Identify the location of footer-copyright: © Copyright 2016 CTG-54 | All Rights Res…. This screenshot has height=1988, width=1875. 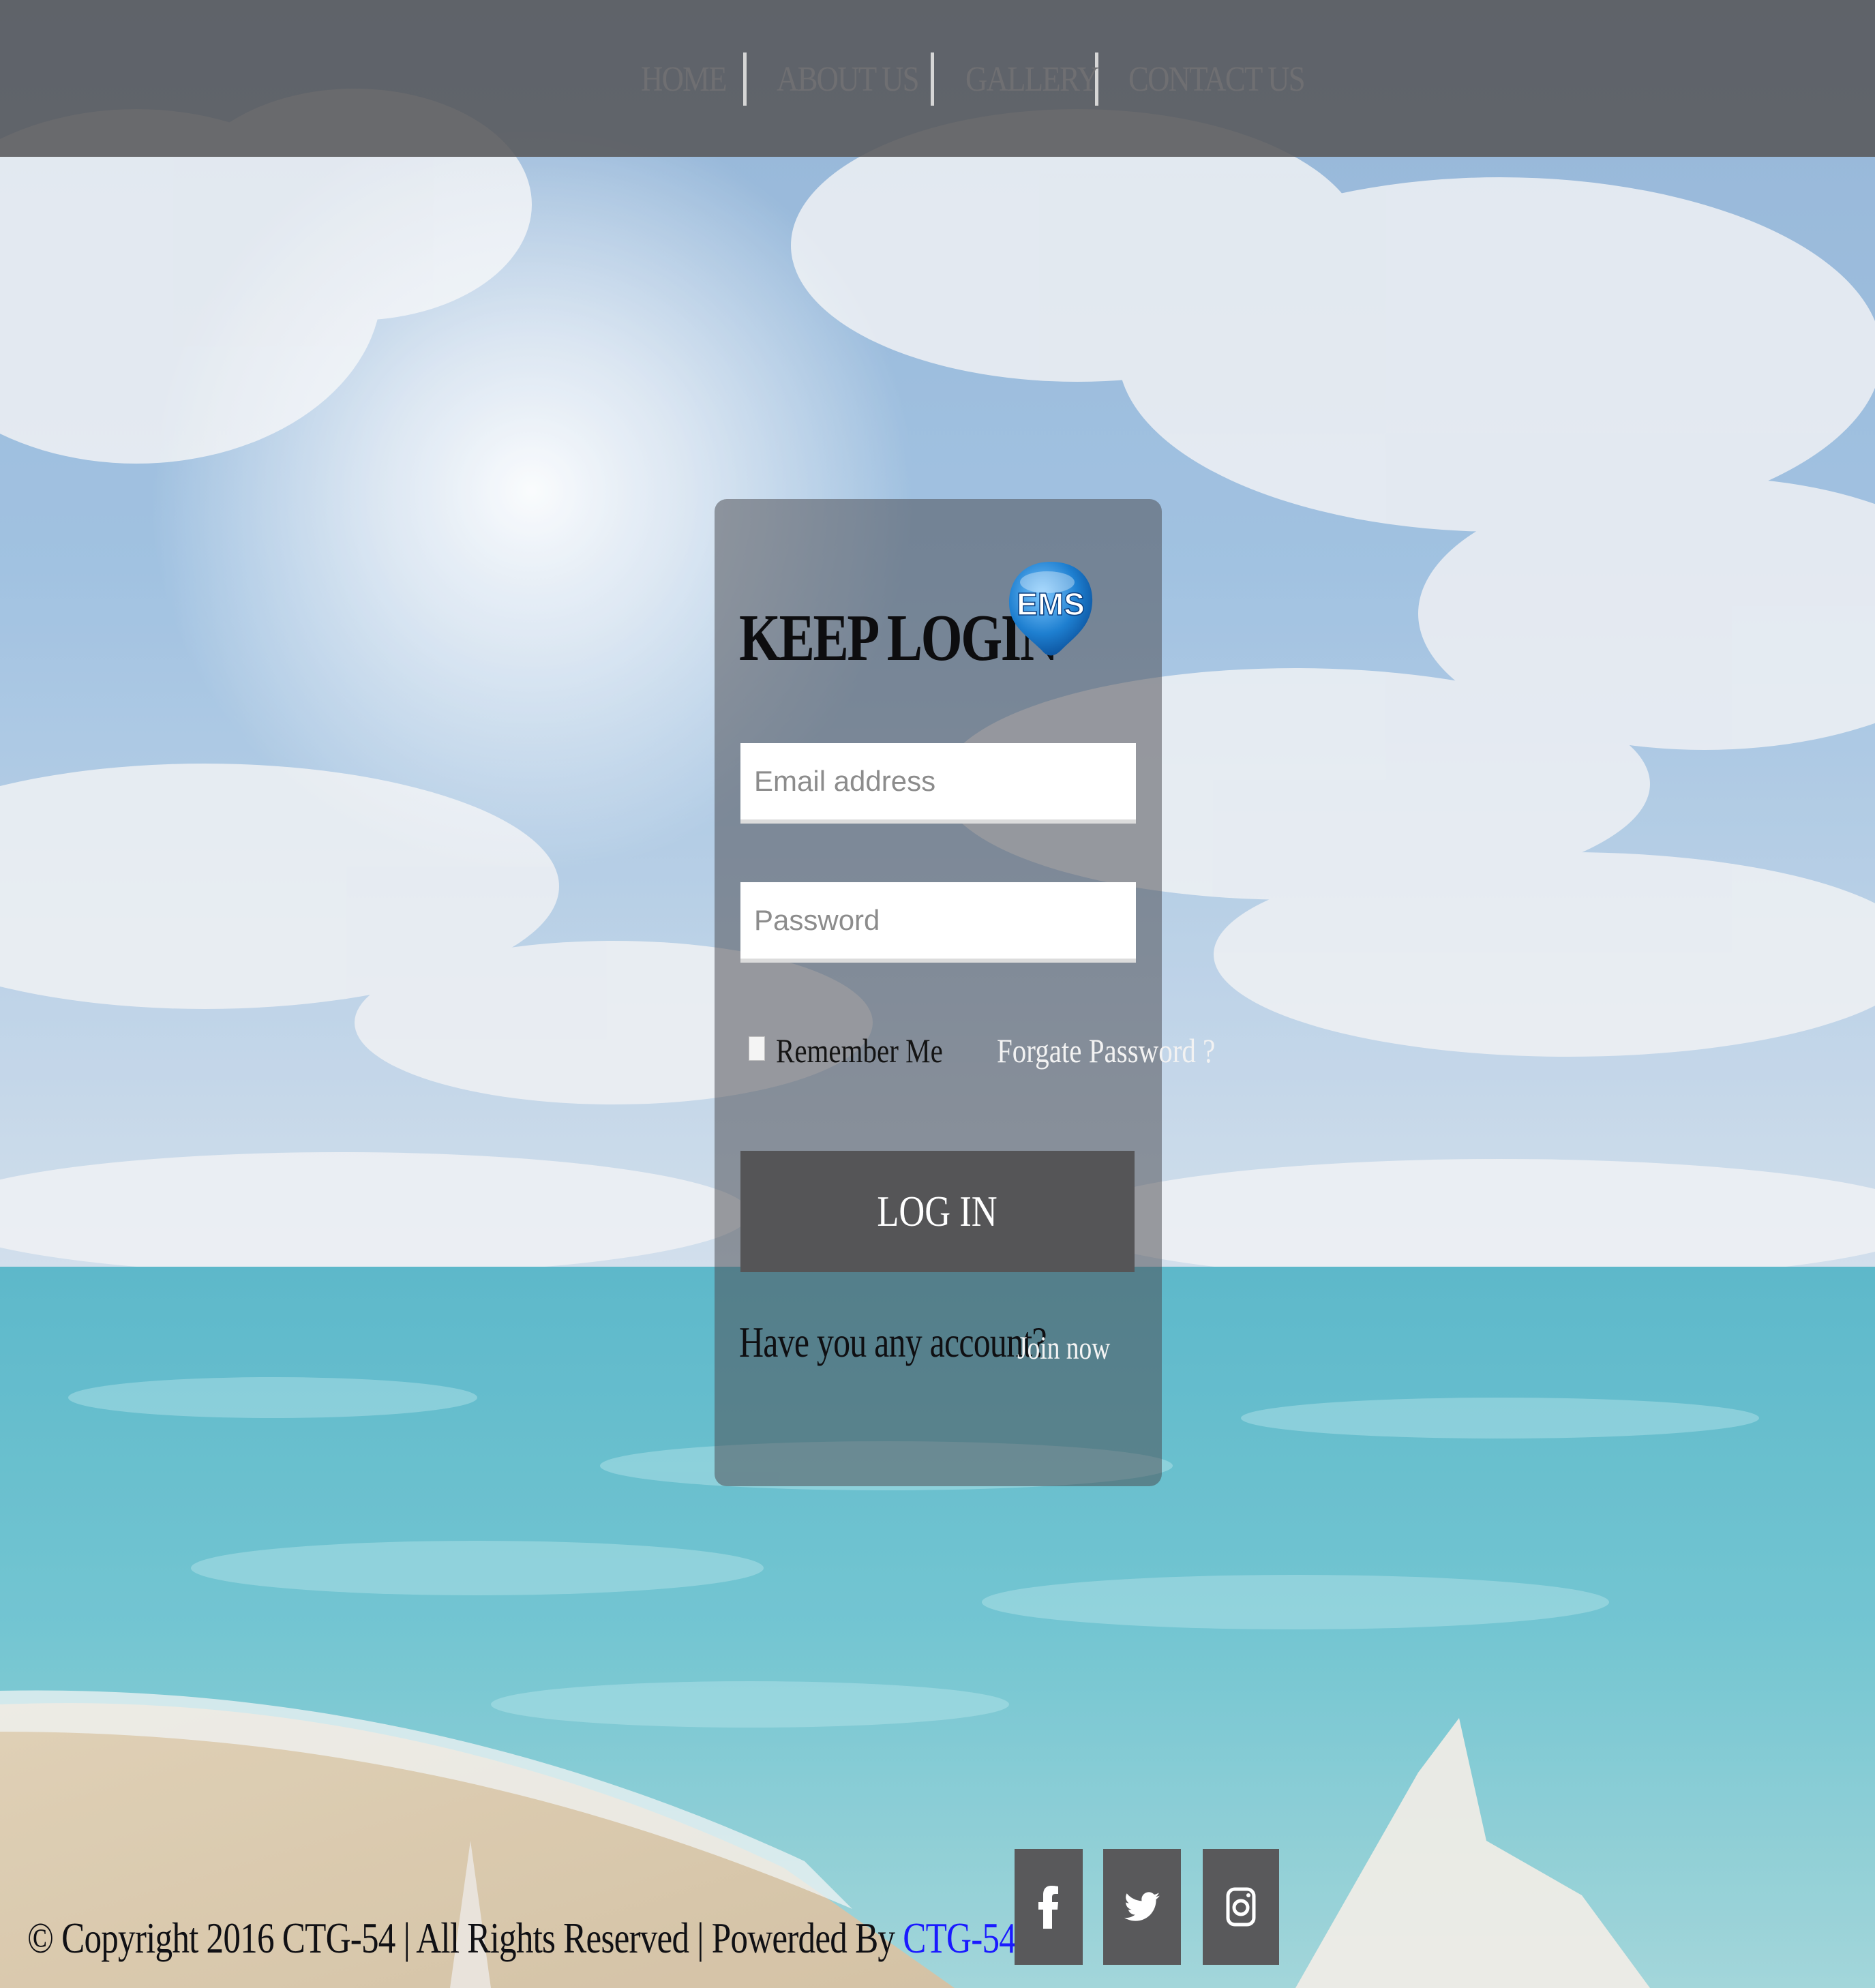
(522, 1938).